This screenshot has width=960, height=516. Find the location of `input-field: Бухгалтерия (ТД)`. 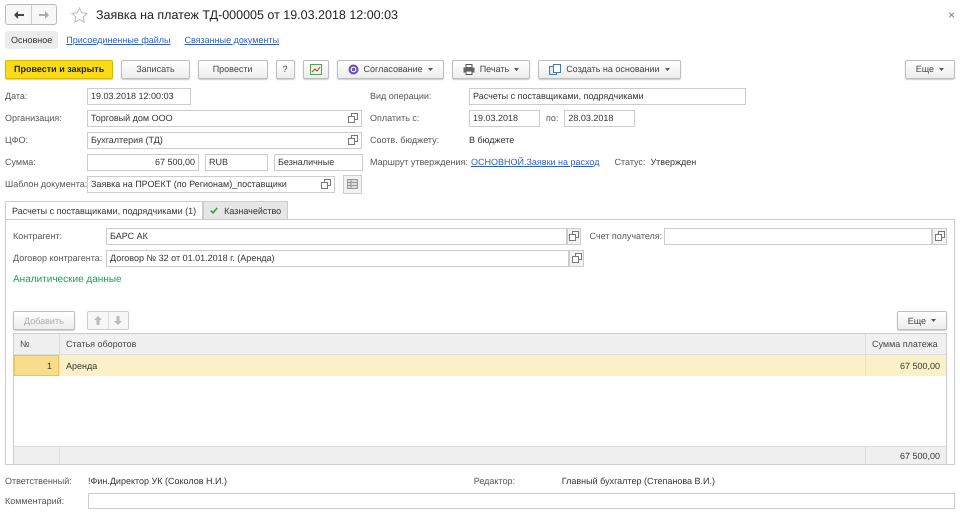

input-field: Бухгалтерия (ТД) is located at coordinates (224, 140).